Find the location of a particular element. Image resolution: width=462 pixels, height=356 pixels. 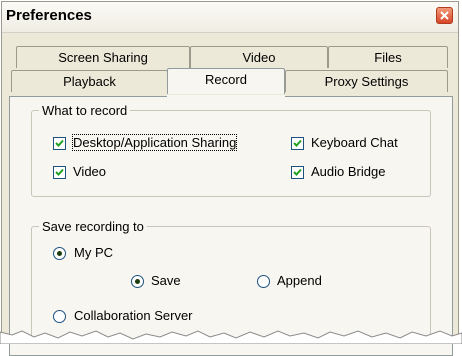

audio-bridge-checkbox is located at coordinates (297, 172).